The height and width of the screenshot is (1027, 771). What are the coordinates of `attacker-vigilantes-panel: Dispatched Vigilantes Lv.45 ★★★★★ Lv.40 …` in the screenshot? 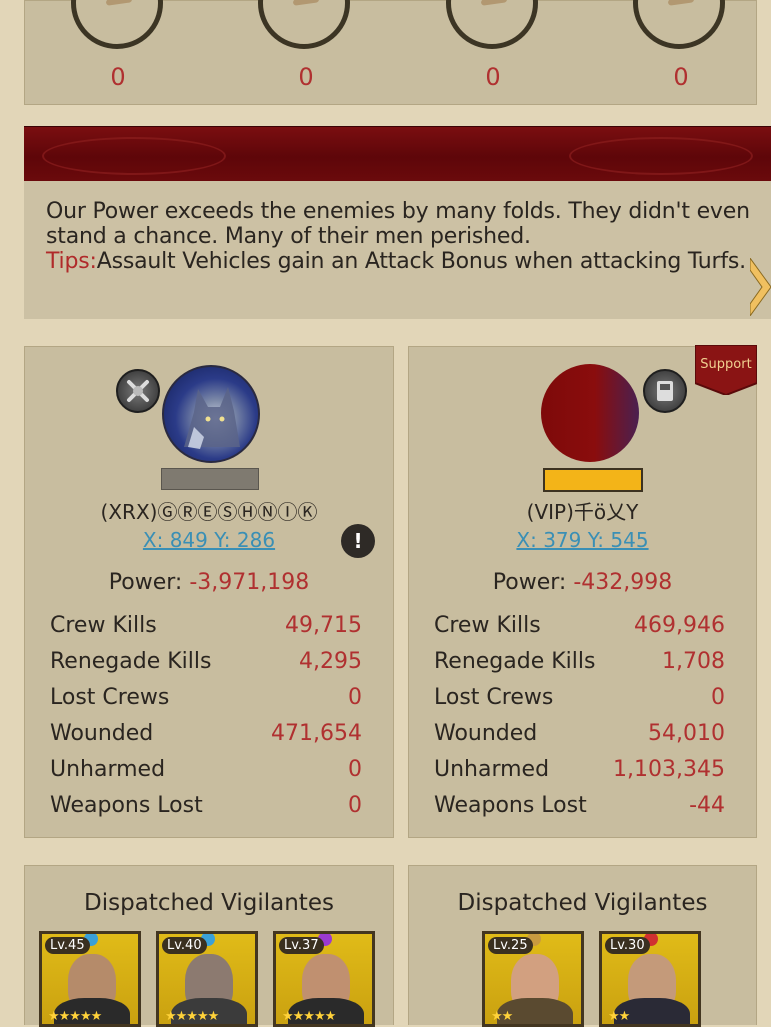 It's located at (209, 946).